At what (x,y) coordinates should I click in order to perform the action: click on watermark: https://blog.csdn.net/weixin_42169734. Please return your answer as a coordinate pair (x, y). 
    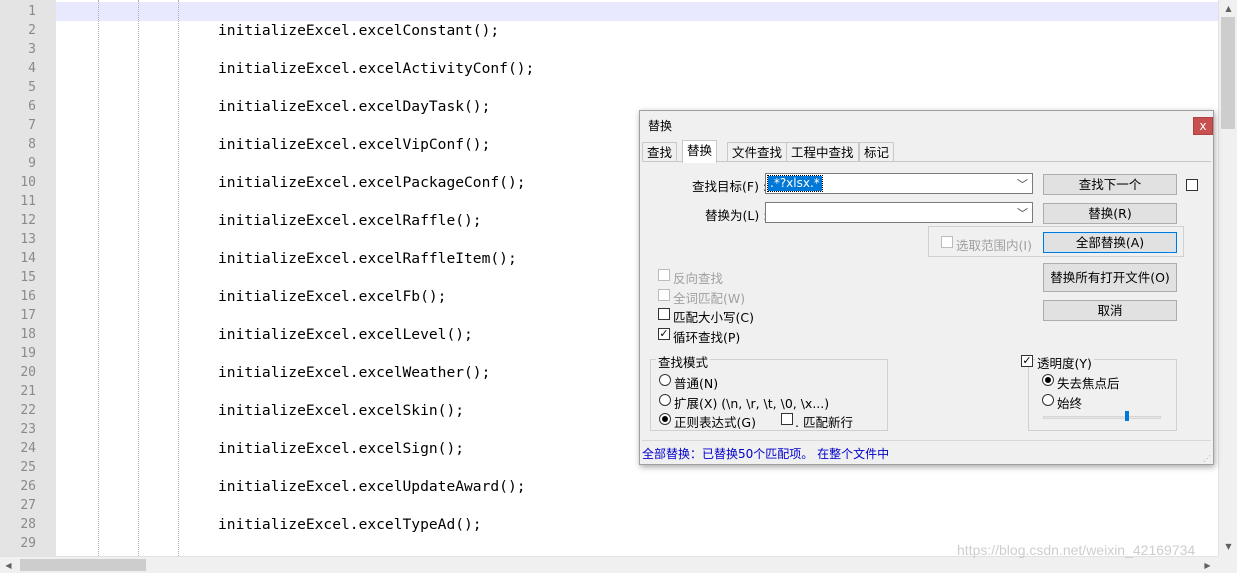
    Looking at the image, I should click on (1076, 550).